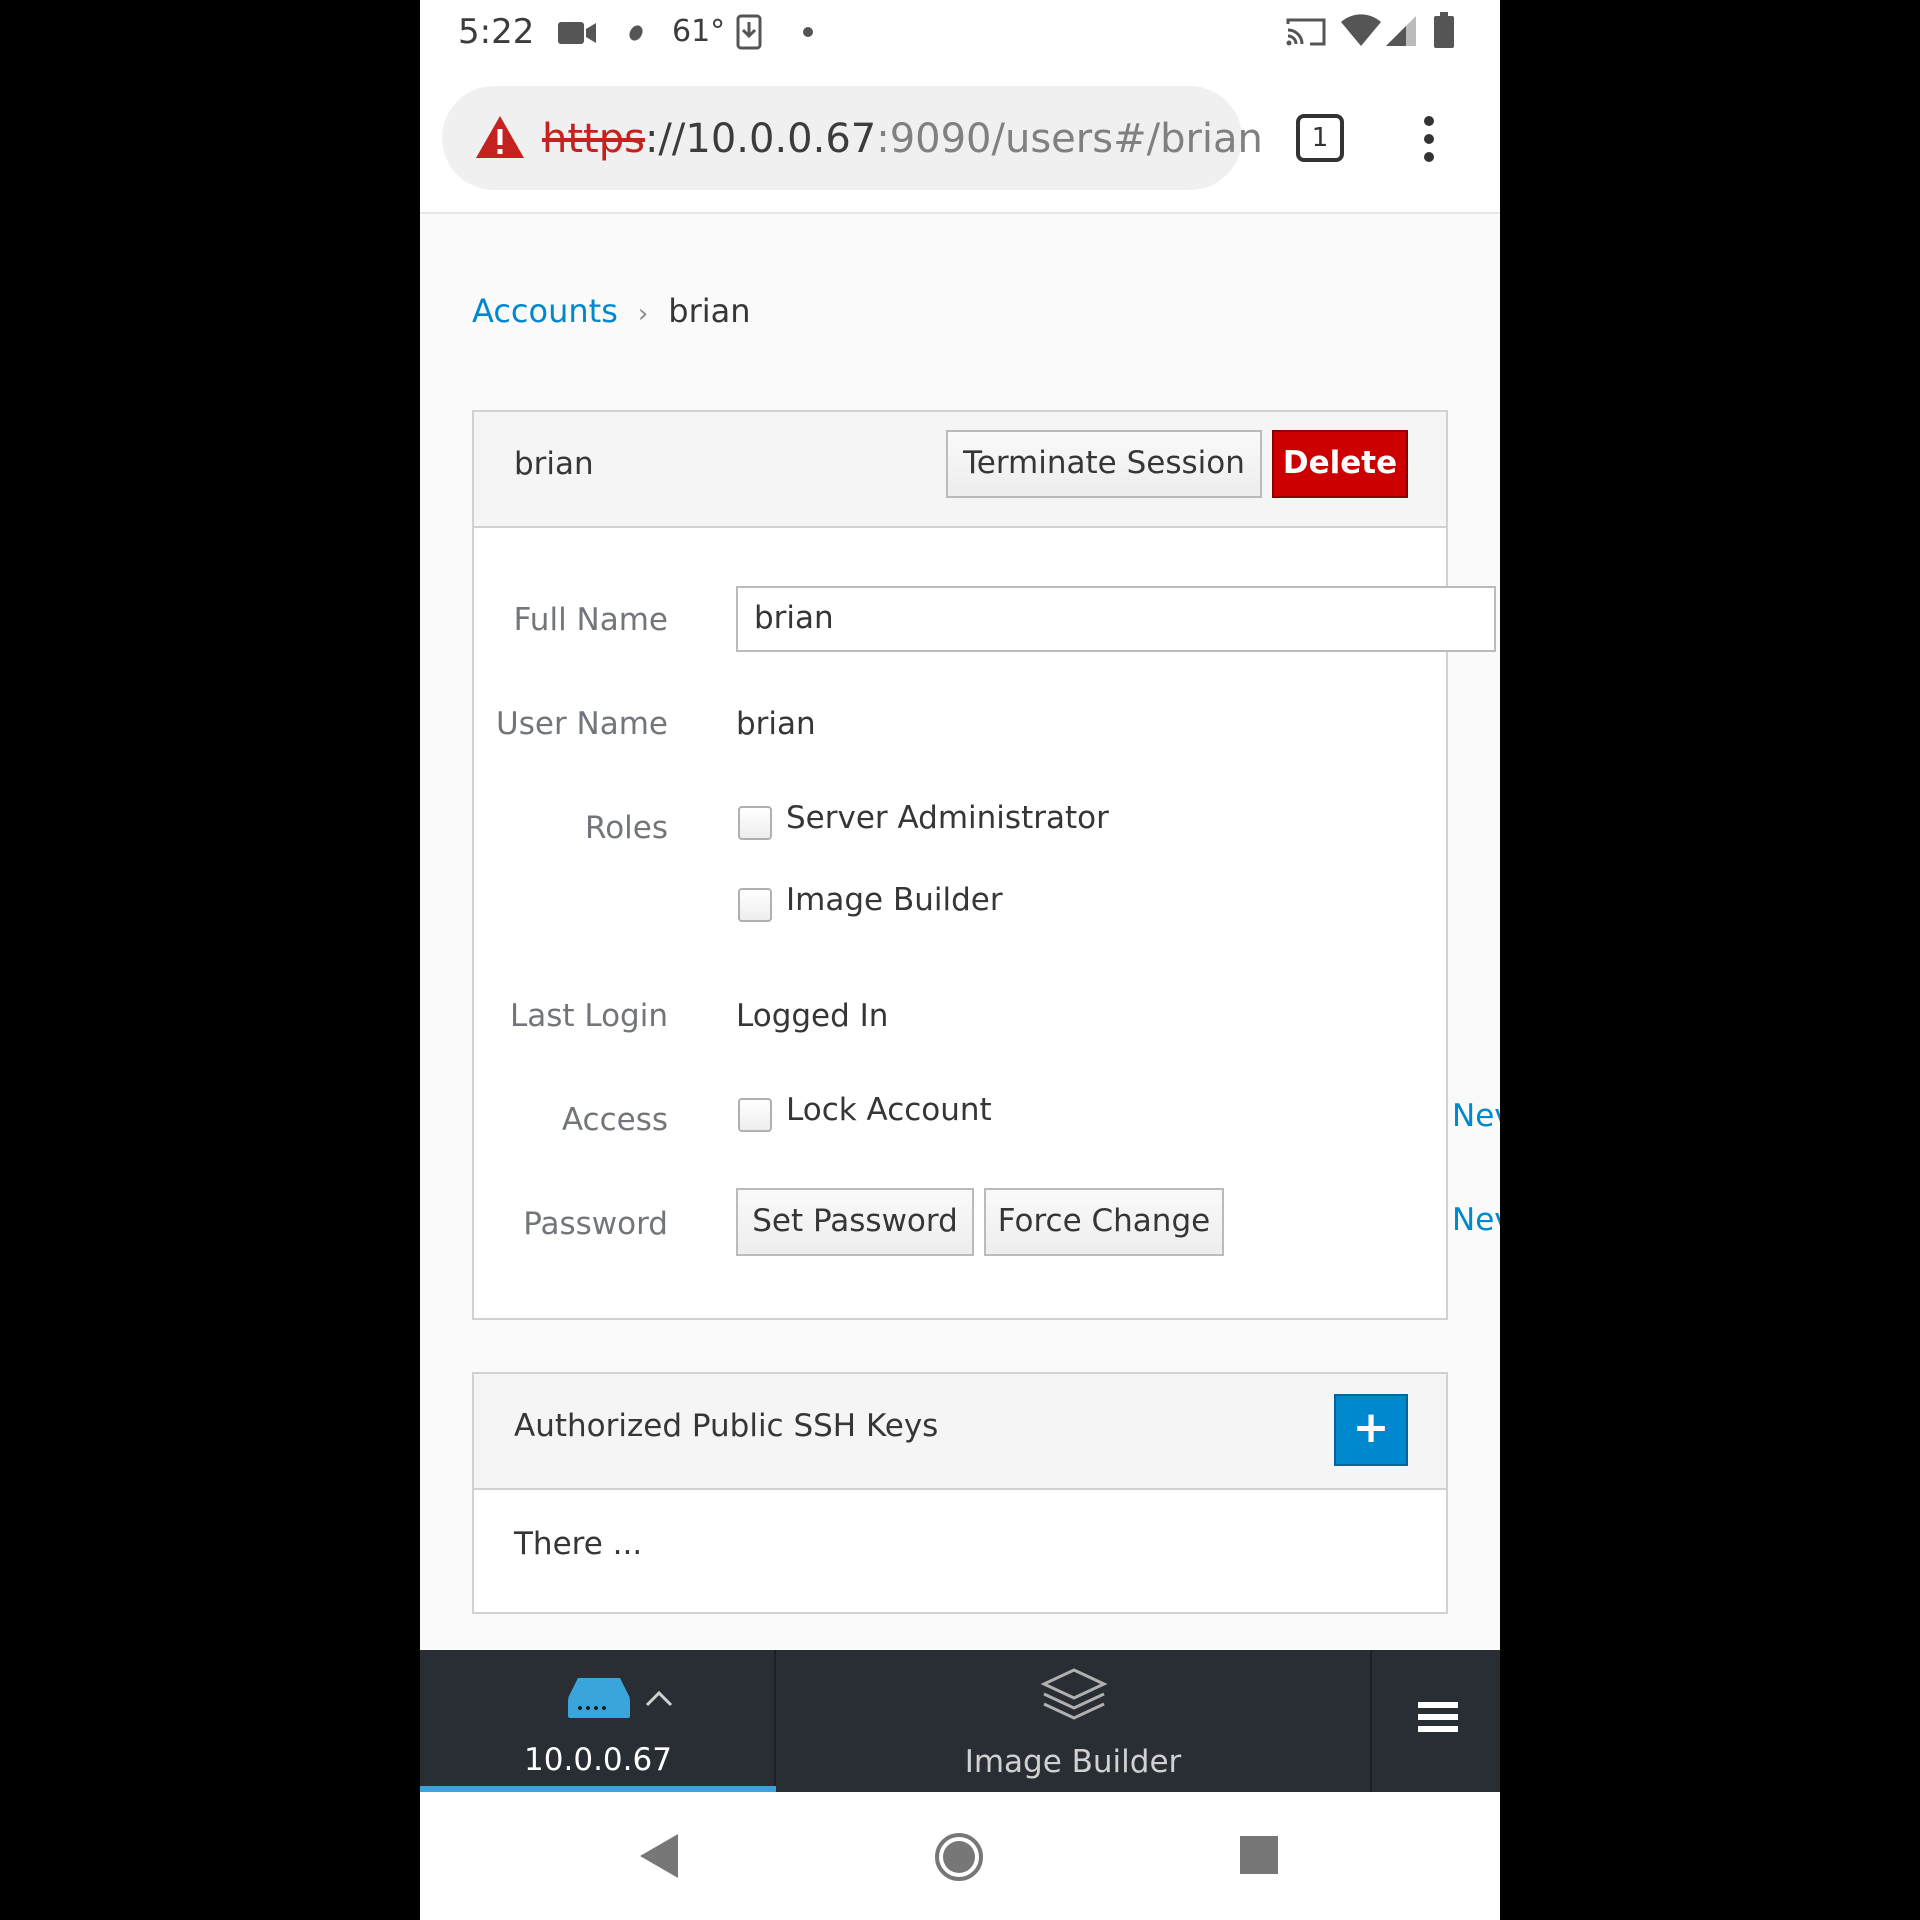 Image resolution: width=1920 pixels, height=1920 pixels. Describe the element at coordinates (812, 1016) in the screenshot. I see `last-login-value: Logged In` at that location.